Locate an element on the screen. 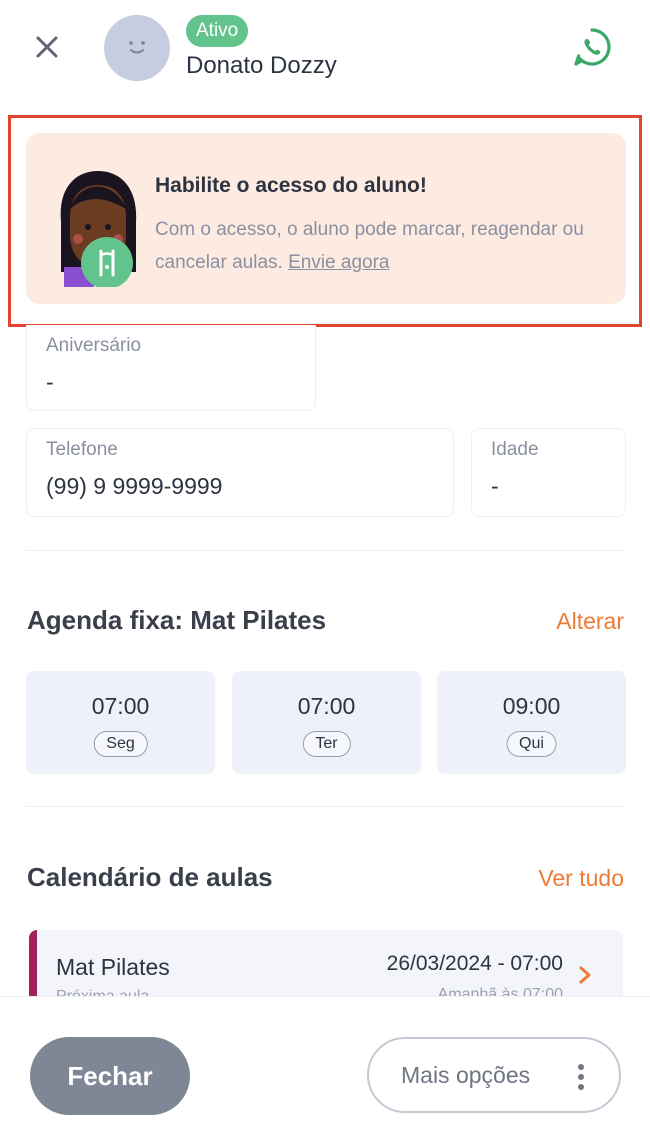 The width and height of the screenshot is (650, 1134). status-badge: Ativo is located at coordinates (217, 31).